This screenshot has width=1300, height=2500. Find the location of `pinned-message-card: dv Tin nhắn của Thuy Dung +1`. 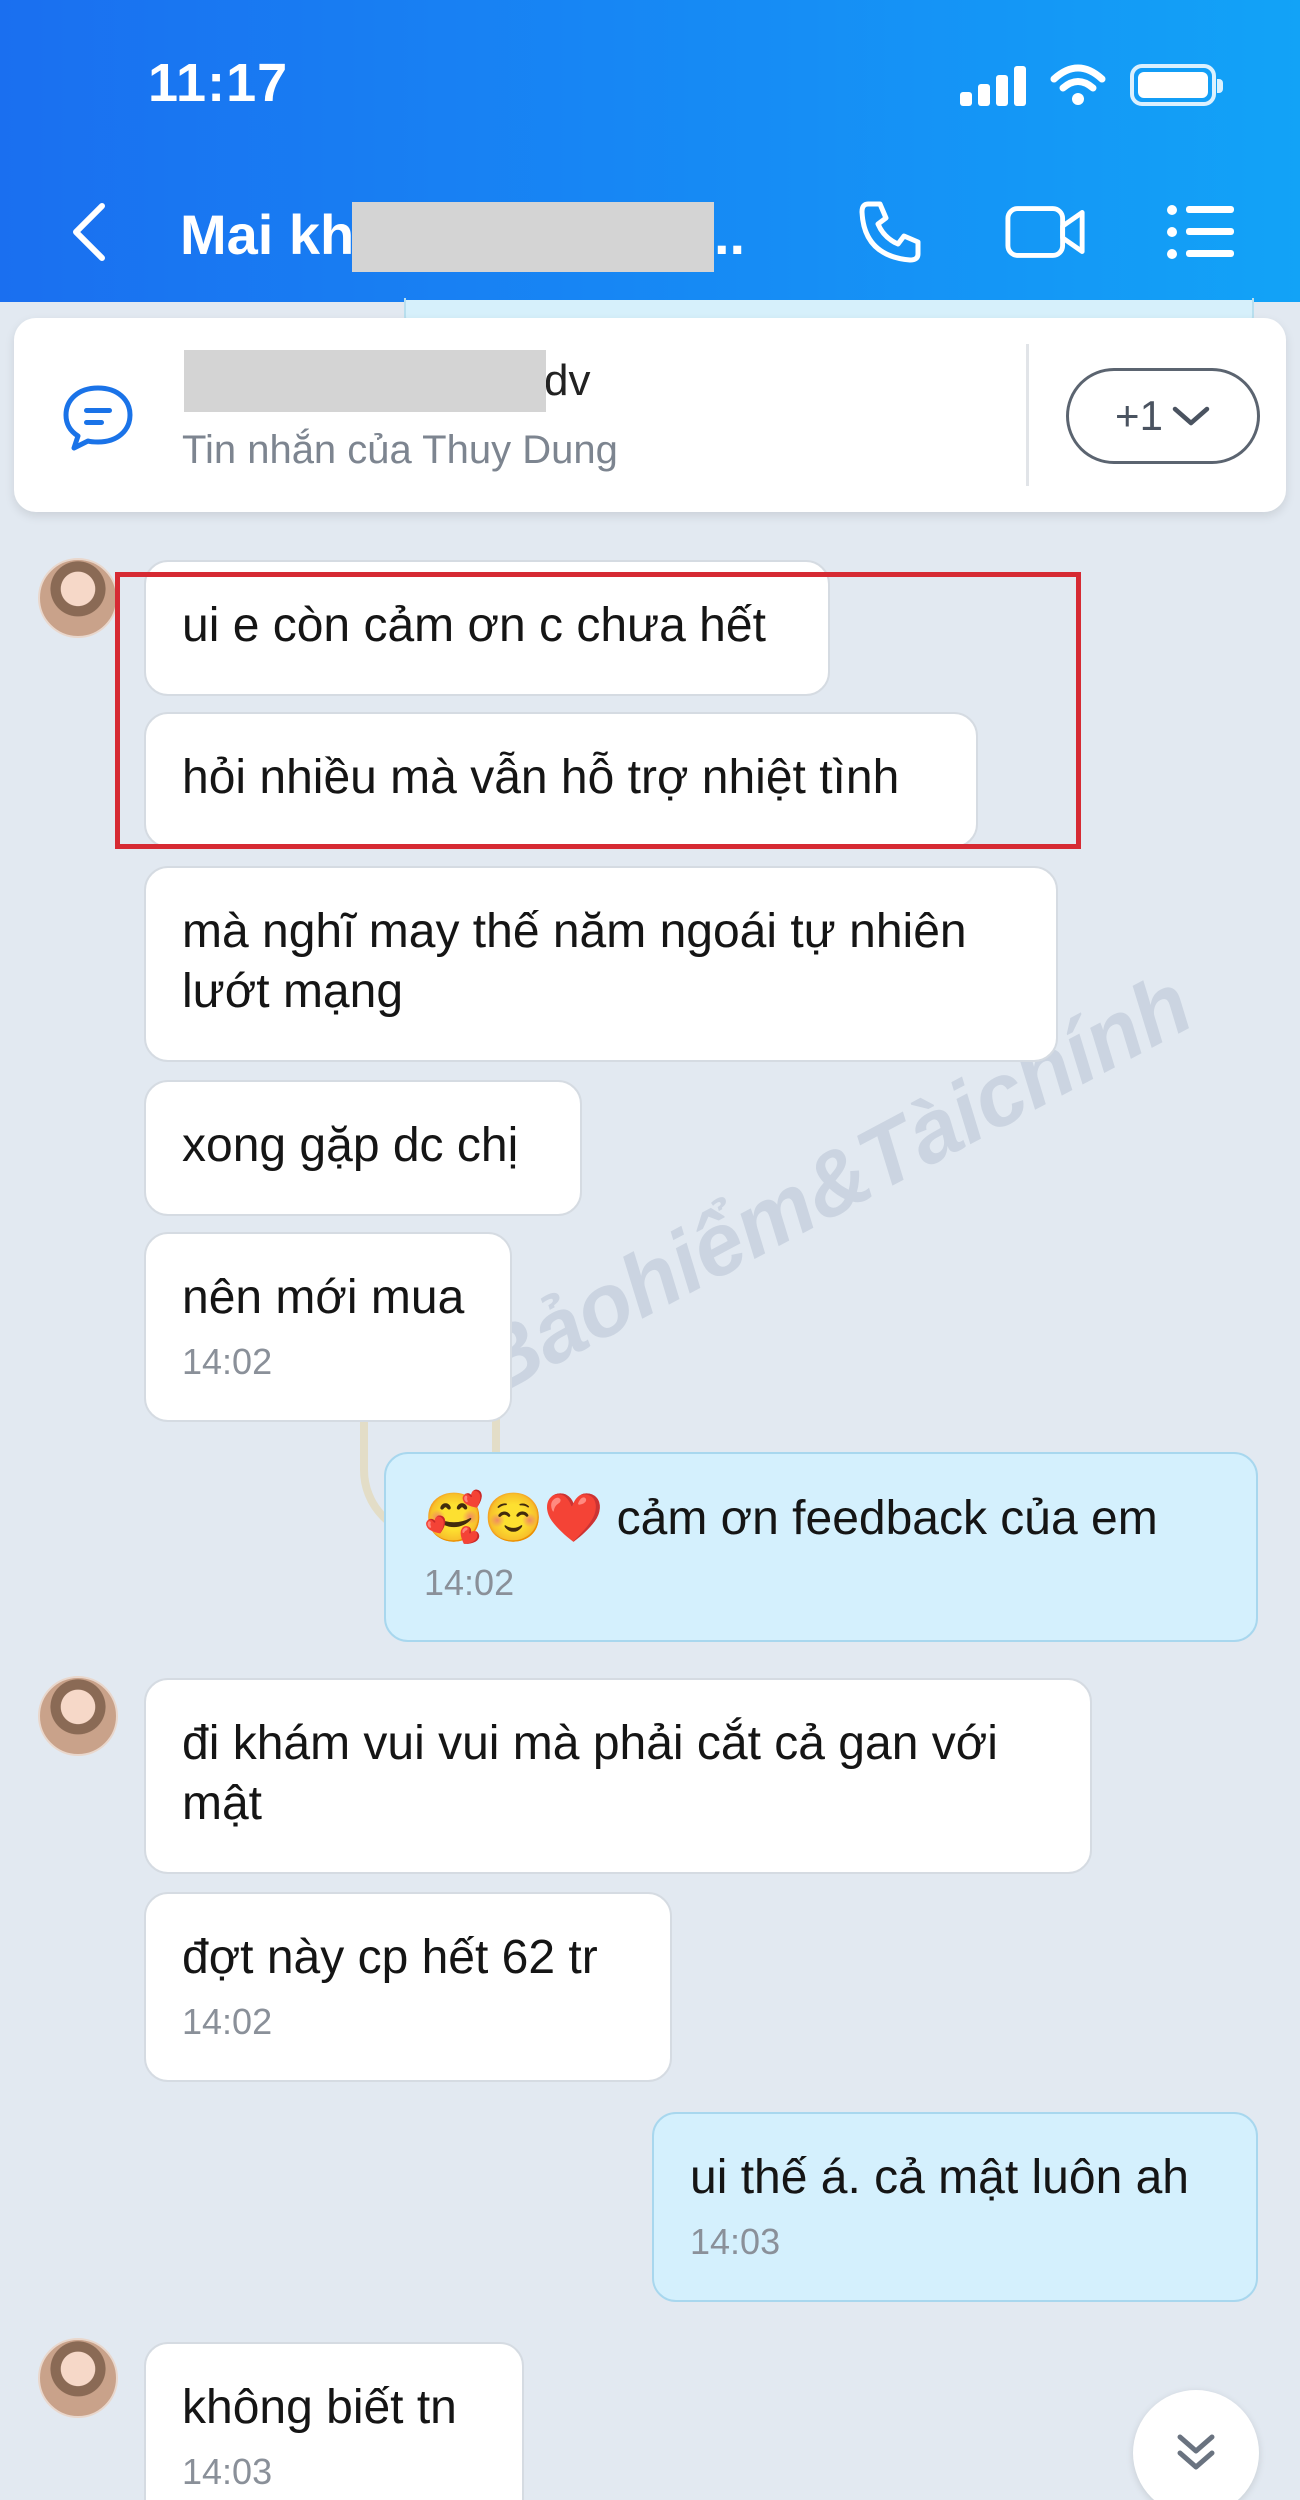

pinned-message-card: dv Tin nhắn của Thuy Dung +1 is located at coordinates (650, 415).